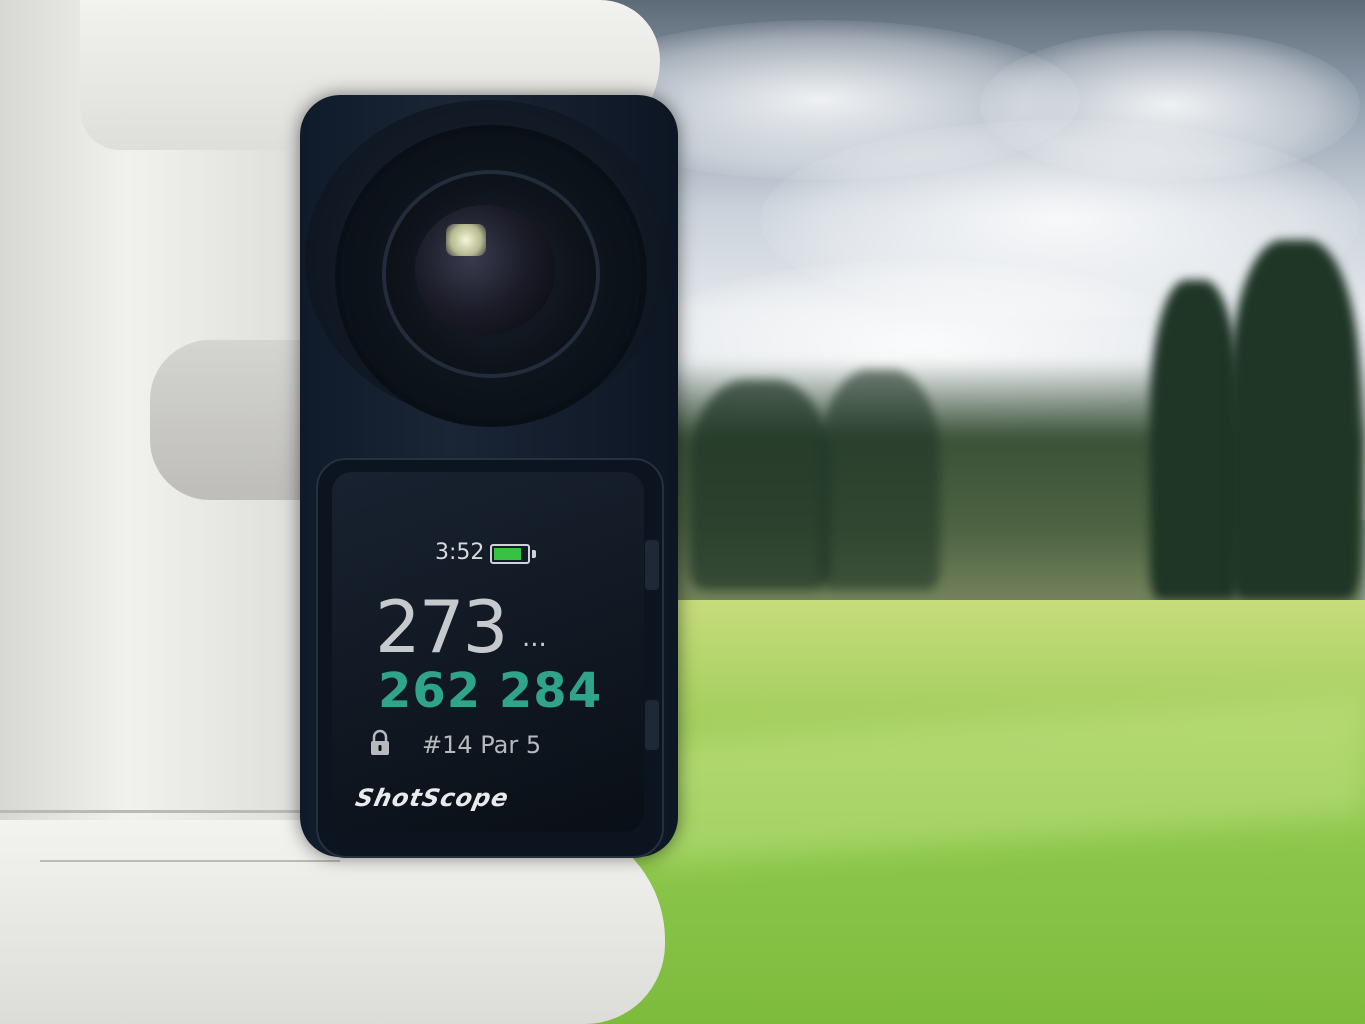  I want to click on battery-cap, so click(534, 554).